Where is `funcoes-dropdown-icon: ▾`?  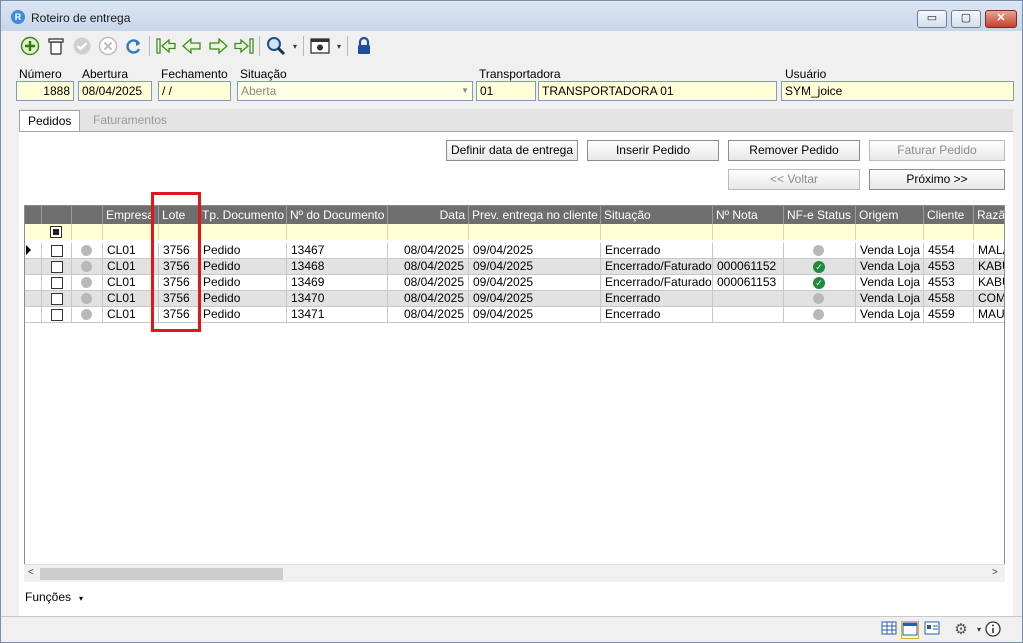 funcoes-dropdown-icon: ▾ is located at coordinates (81, 598).